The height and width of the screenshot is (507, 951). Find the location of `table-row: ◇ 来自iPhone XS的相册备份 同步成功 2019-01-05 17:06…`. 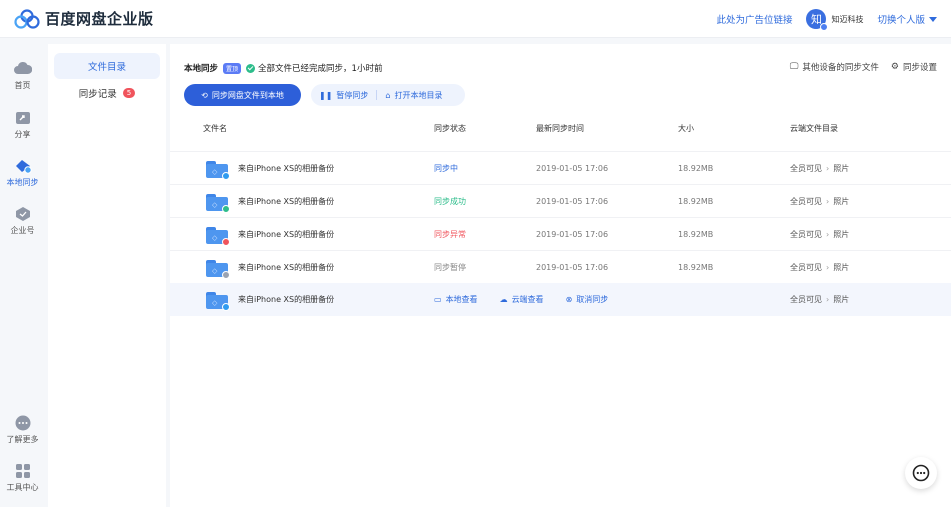

table-row: ◇ 来自iPhone XS的相册备份 同步成功 2019-01-05 17:06… is located at coordinates (560, 200).